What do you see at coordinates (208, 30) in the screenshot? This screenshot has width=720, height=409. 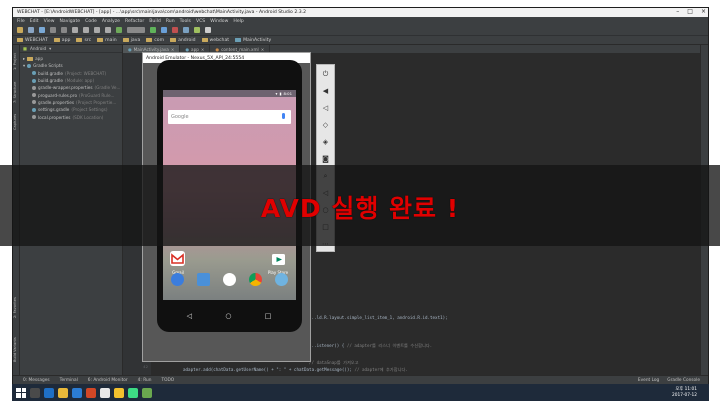 I see `help-icon` at bounding box center [208, 30].